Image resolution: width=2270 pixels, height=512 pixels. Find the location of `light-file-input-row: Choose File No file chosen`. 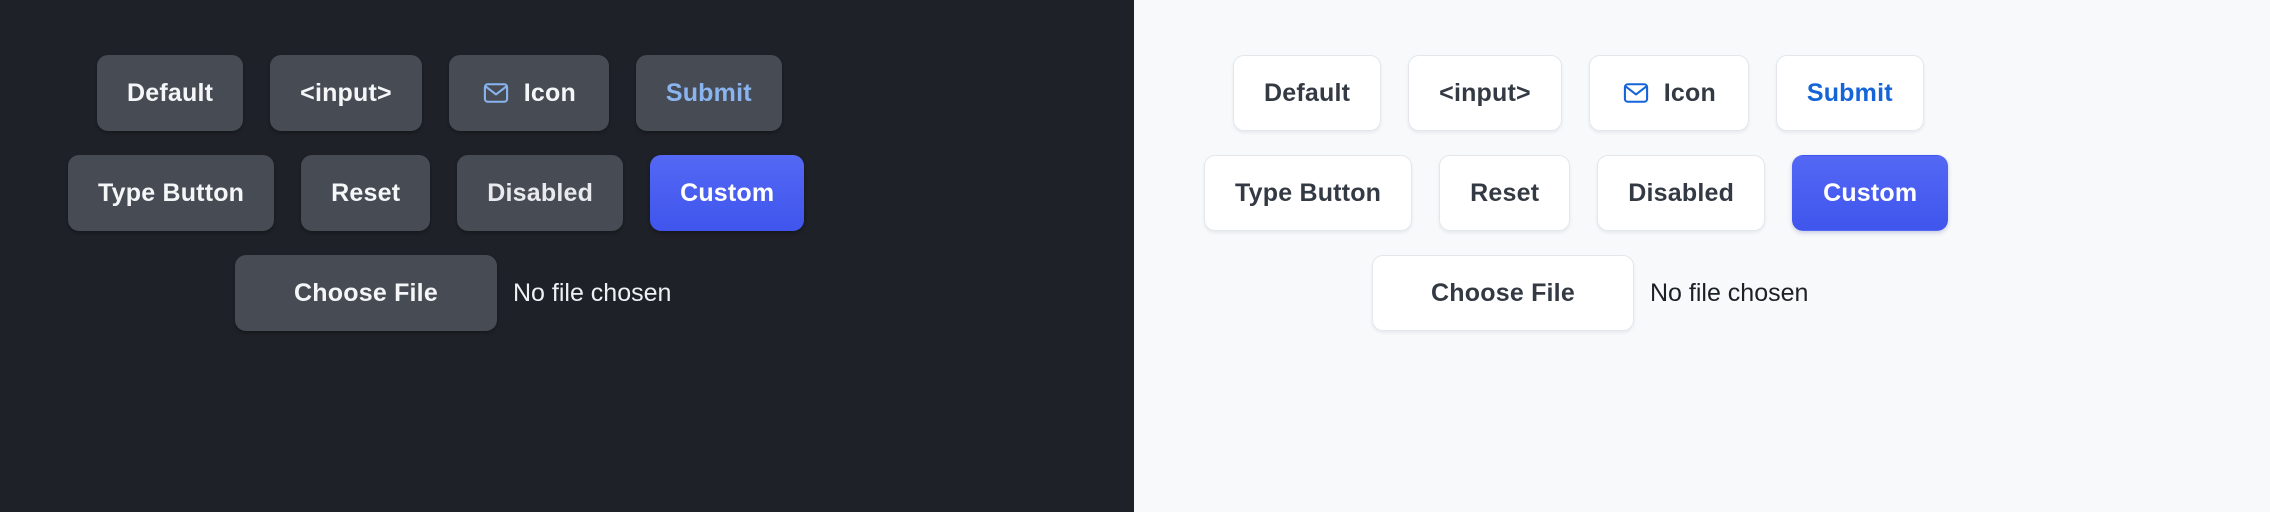

light-file-input-row: Choose File No file chosen is located at coordinates (1702, 293).